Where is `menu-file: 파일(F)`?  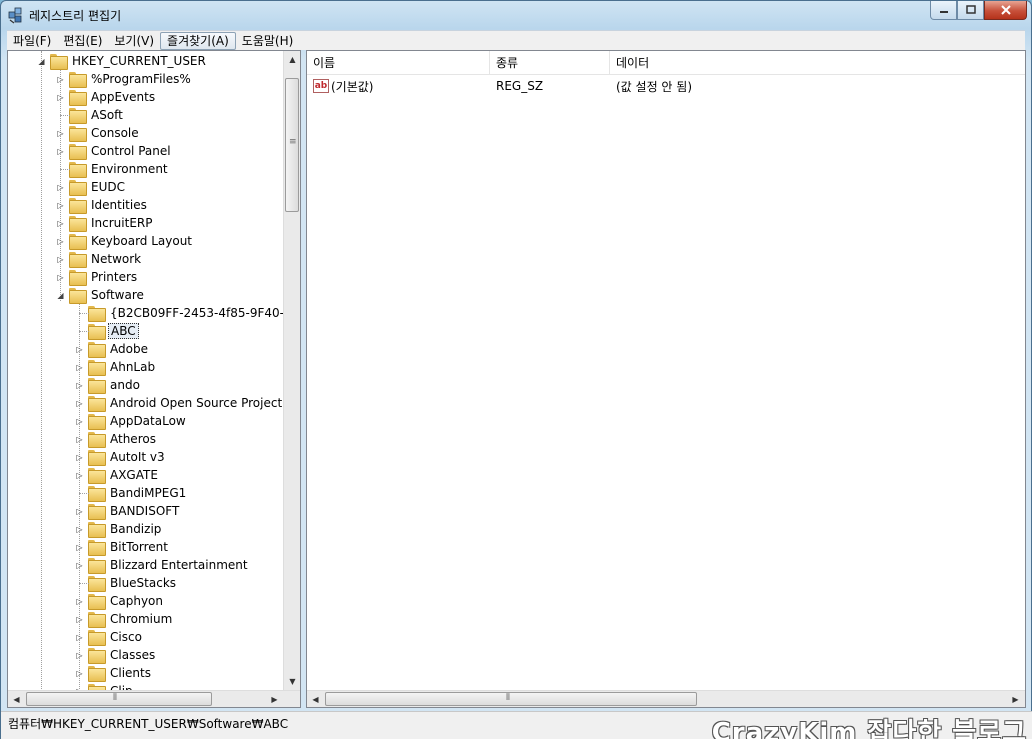 menu-file: 파일(F) is located at coordinates (32, 41).